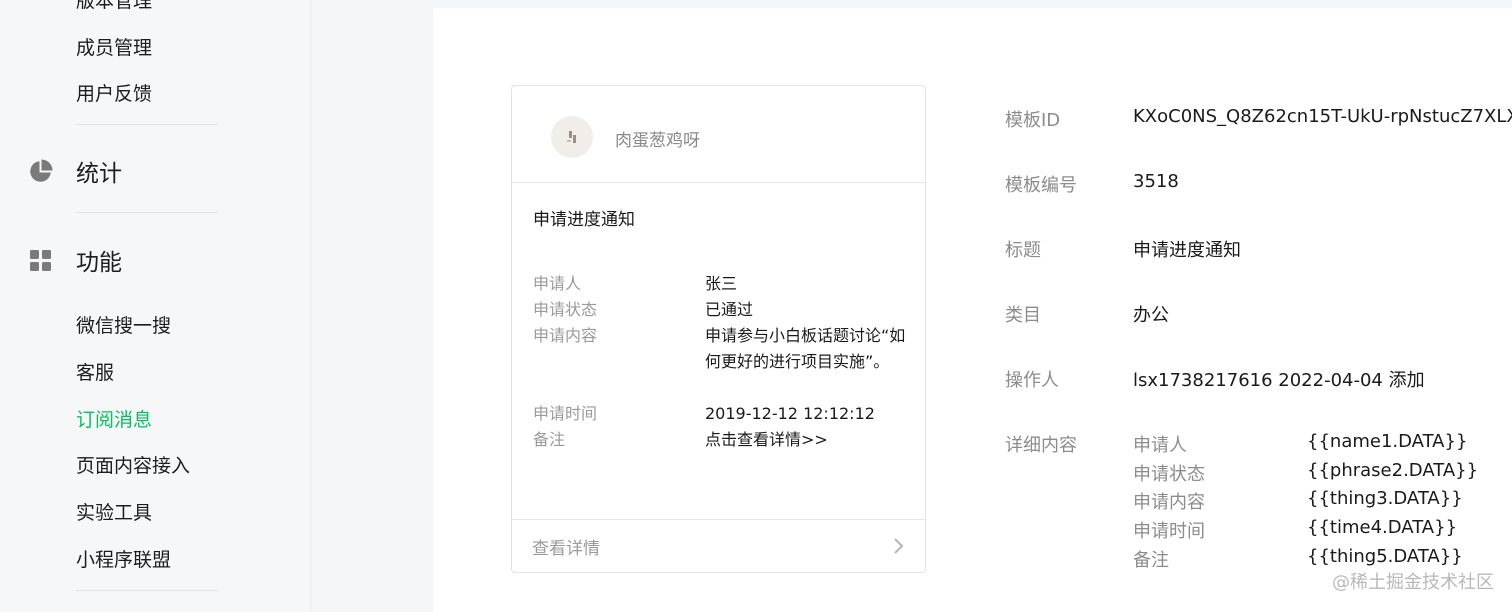  I want to click on sidebar-section-statistics: 统计, so click(75, 171).